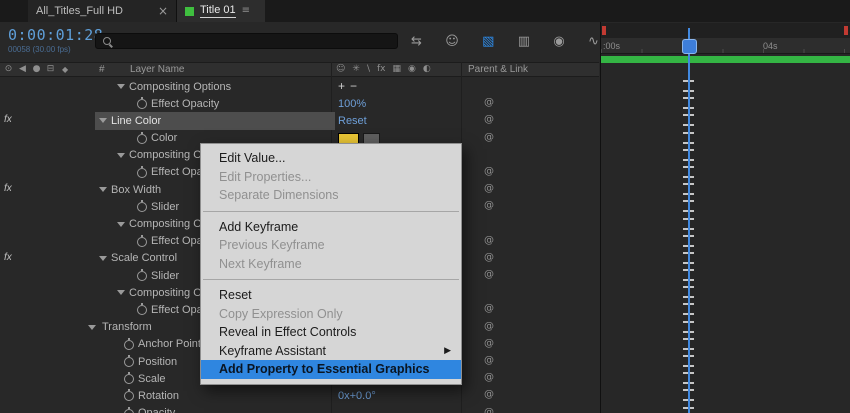 The width and height of the screenshot is (850, 413). Describe the element at coordinates (102, 11) in the screenshot. I see `tab-all-titles-full-hd: All_Titles_Full HD ×` at that location.